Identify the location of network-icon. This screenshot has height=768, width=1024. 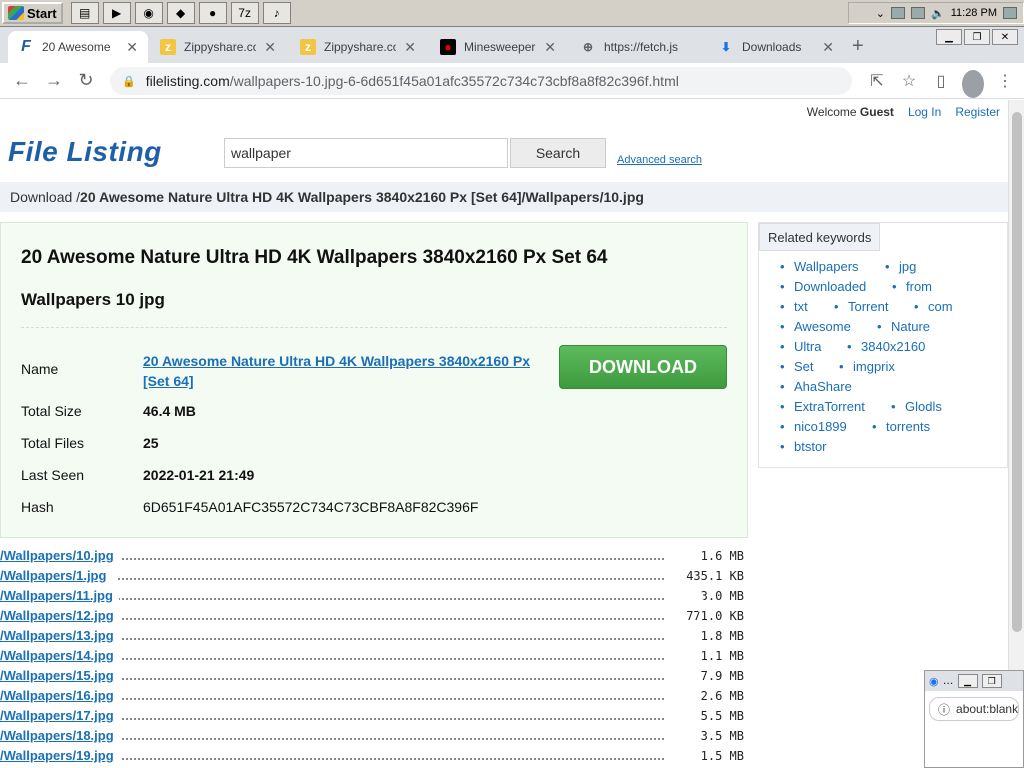
(918, 13).